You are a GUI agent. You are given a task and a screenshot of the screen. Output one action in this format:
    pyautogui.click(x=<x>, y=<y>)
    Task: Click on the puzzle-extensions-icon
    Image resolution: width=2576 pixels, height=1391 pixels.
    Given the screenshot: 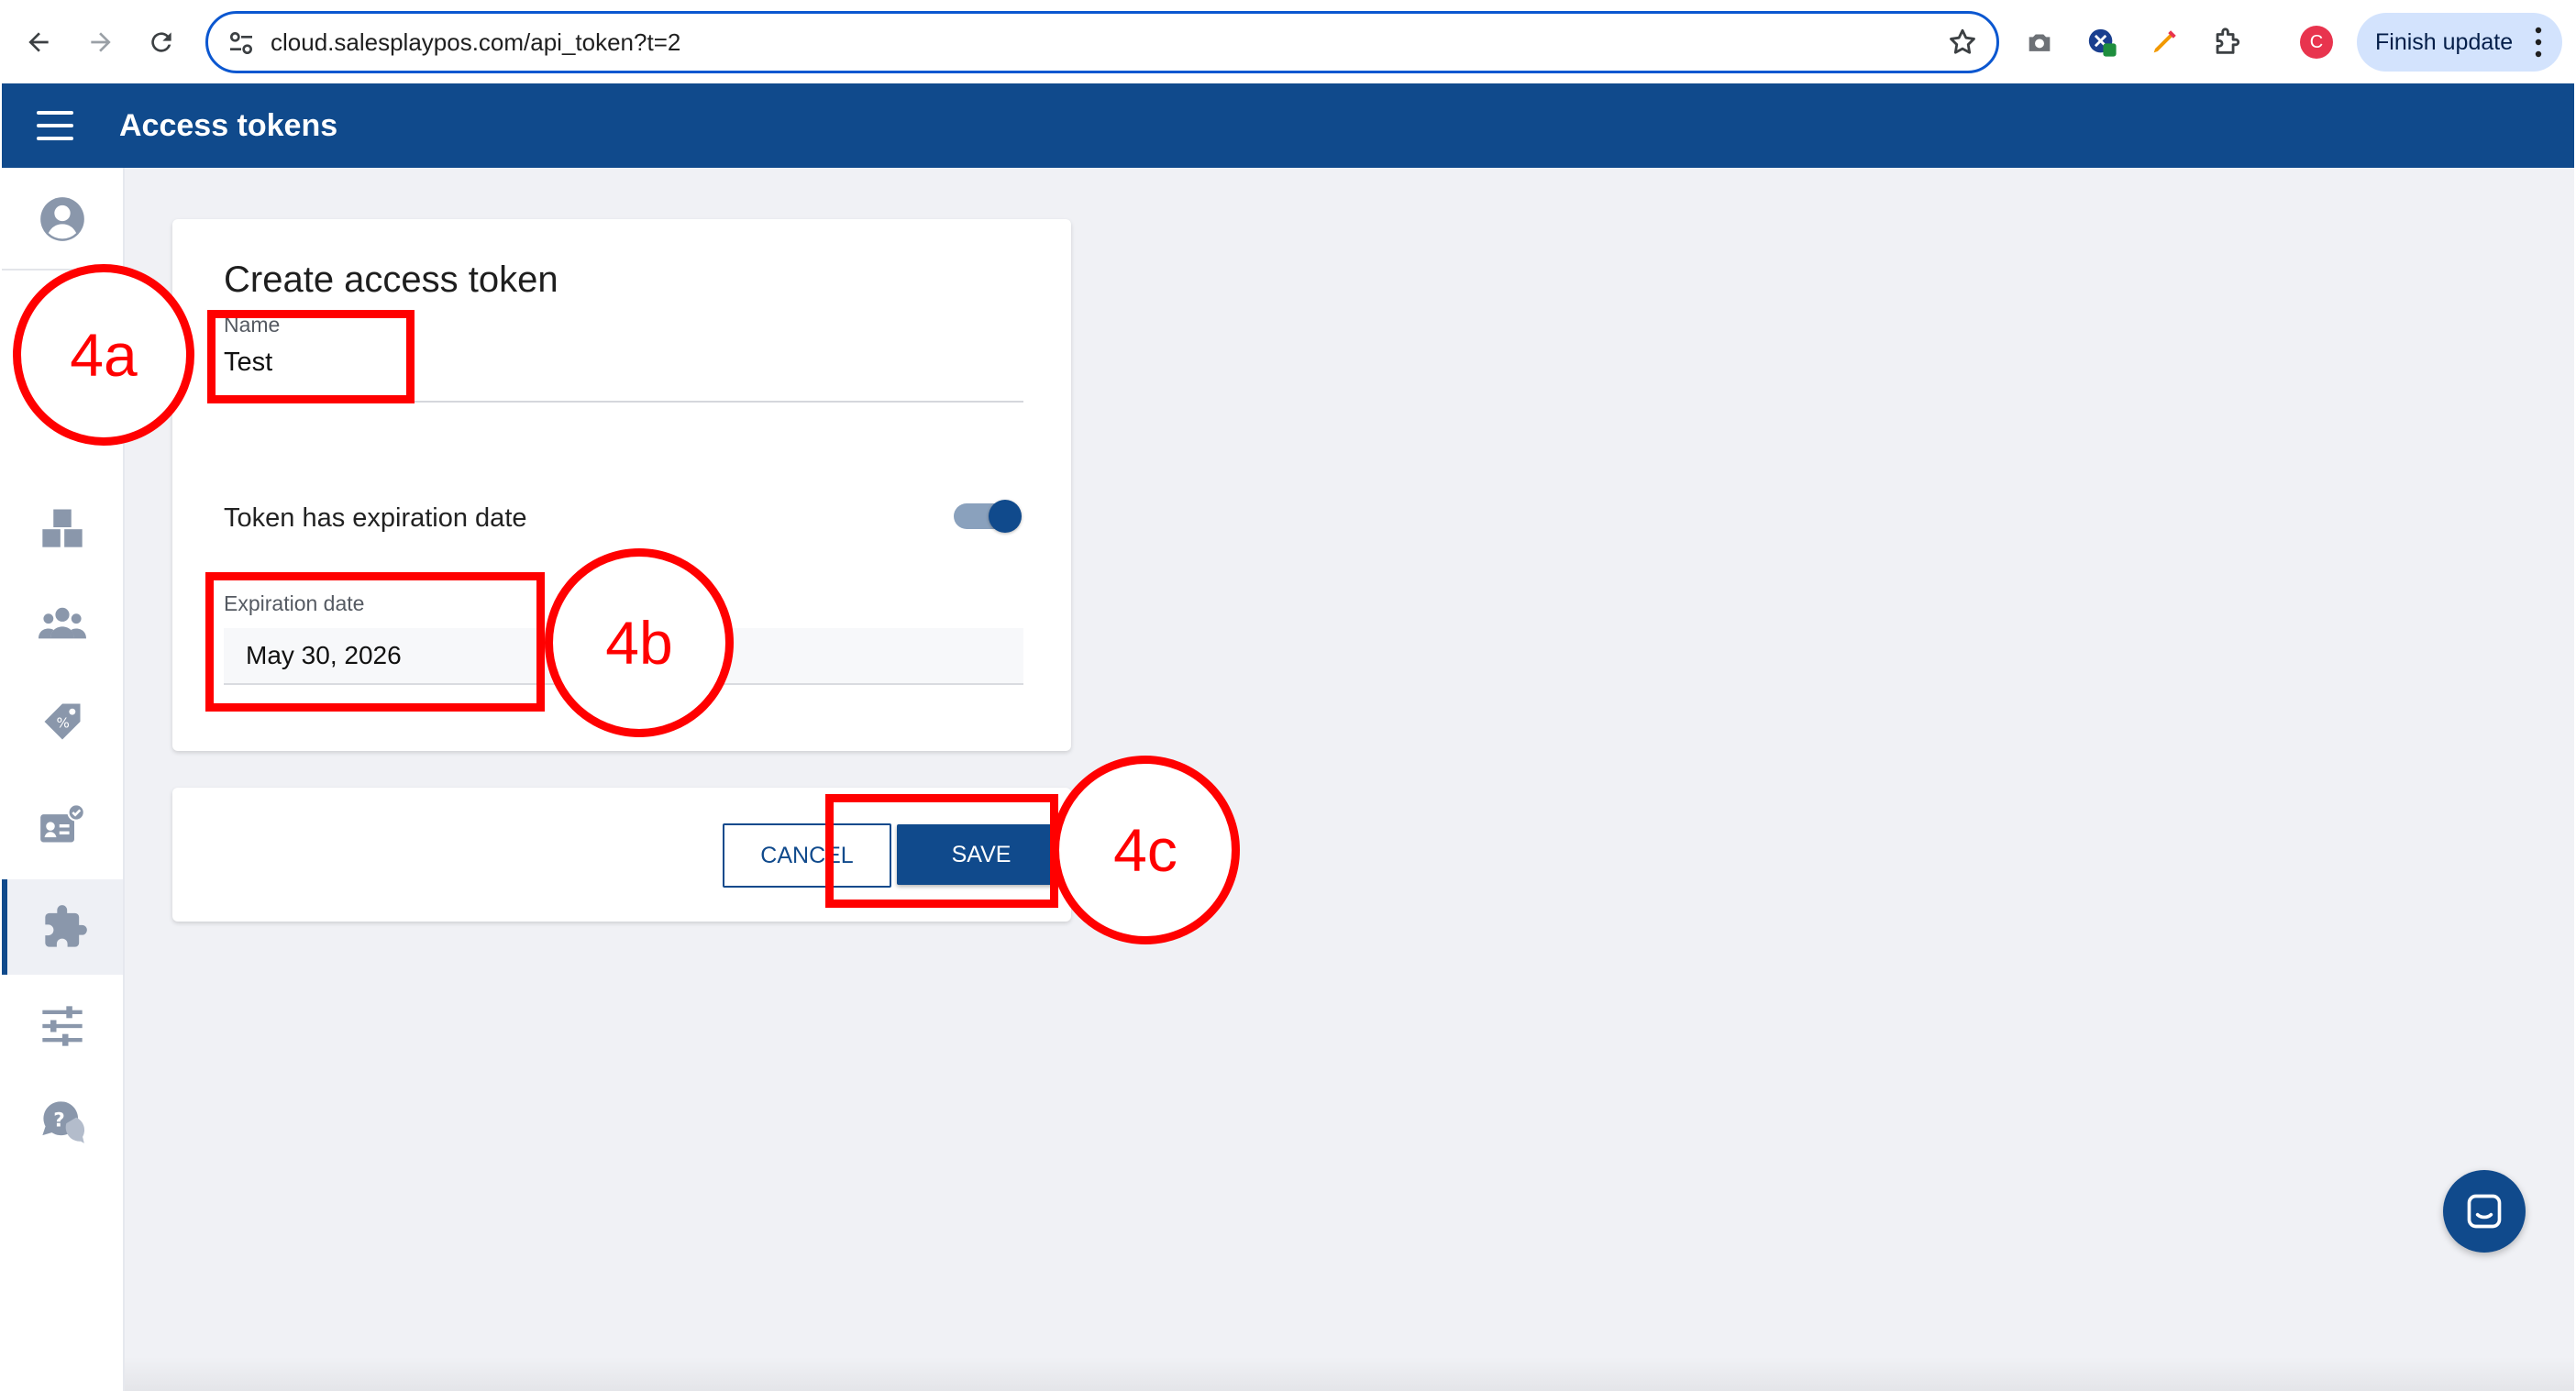 What is the action you would take?
    pyautogui.click(x=2226, y=42)
    